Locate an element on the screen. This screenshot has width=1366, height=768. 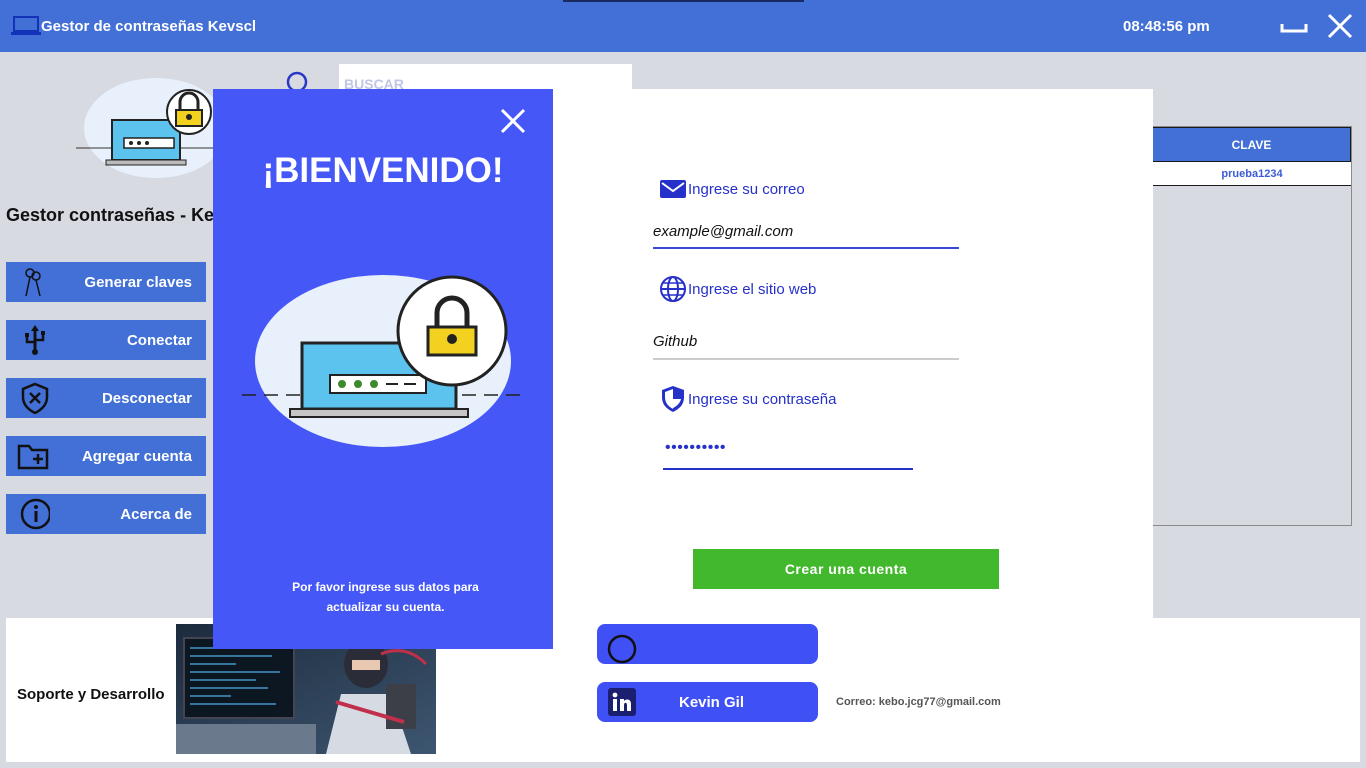
email-field is located at coordinates (806, 231).